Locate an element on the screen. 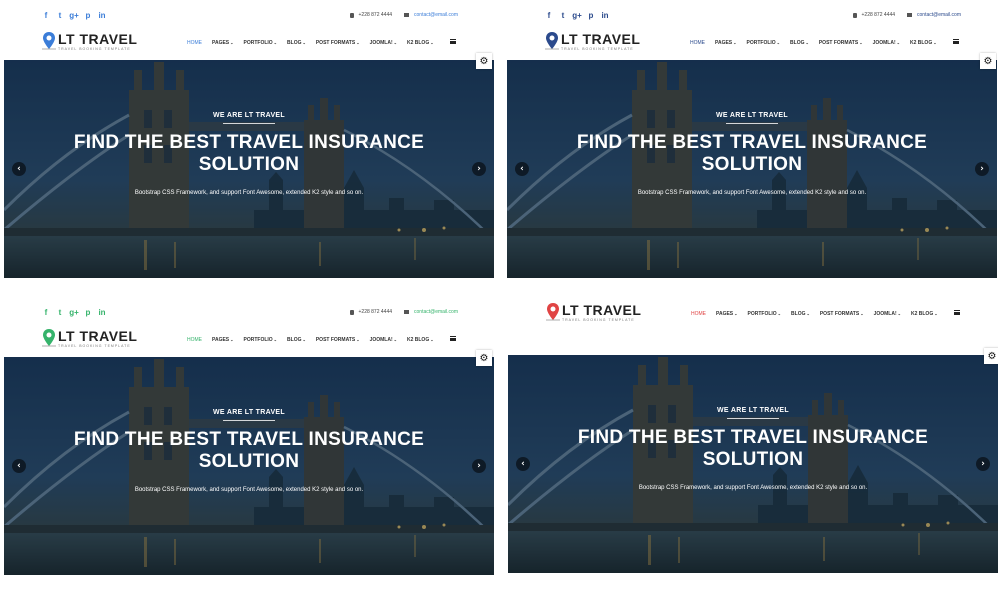 This screenshot has width=1000, height=600. envelope-icon is located at coordinates (407, 15).